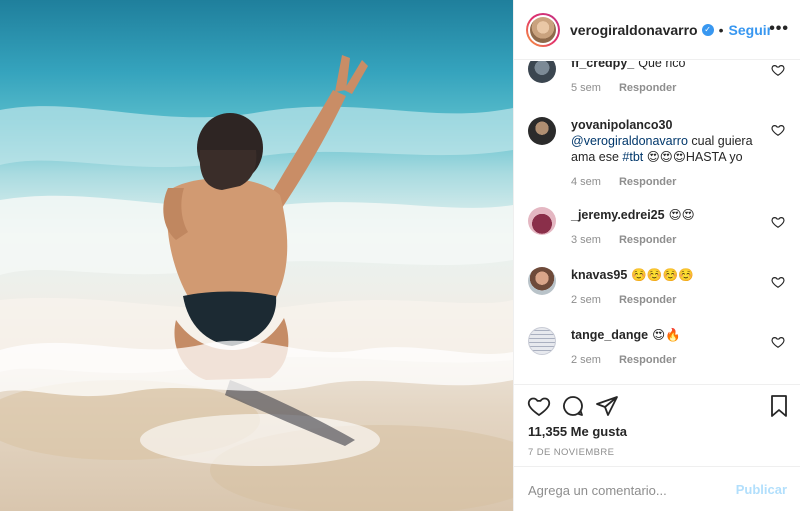 The height and width of the screenshot is (511, 800). I want to click on comment-input, so click(628, 490).